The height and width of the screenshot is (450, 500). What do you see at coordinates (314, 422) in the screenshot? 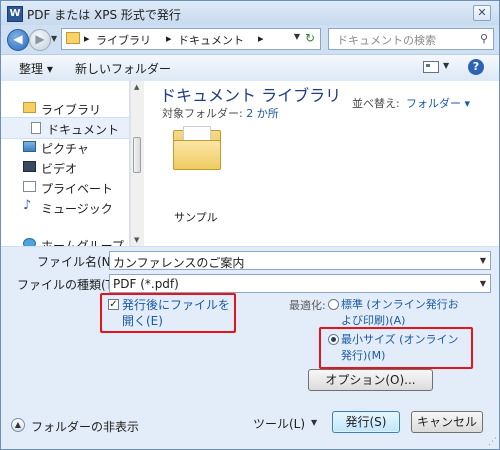
I see `tools-dropdown-icon: ▼` at bounding box center [314, 422].